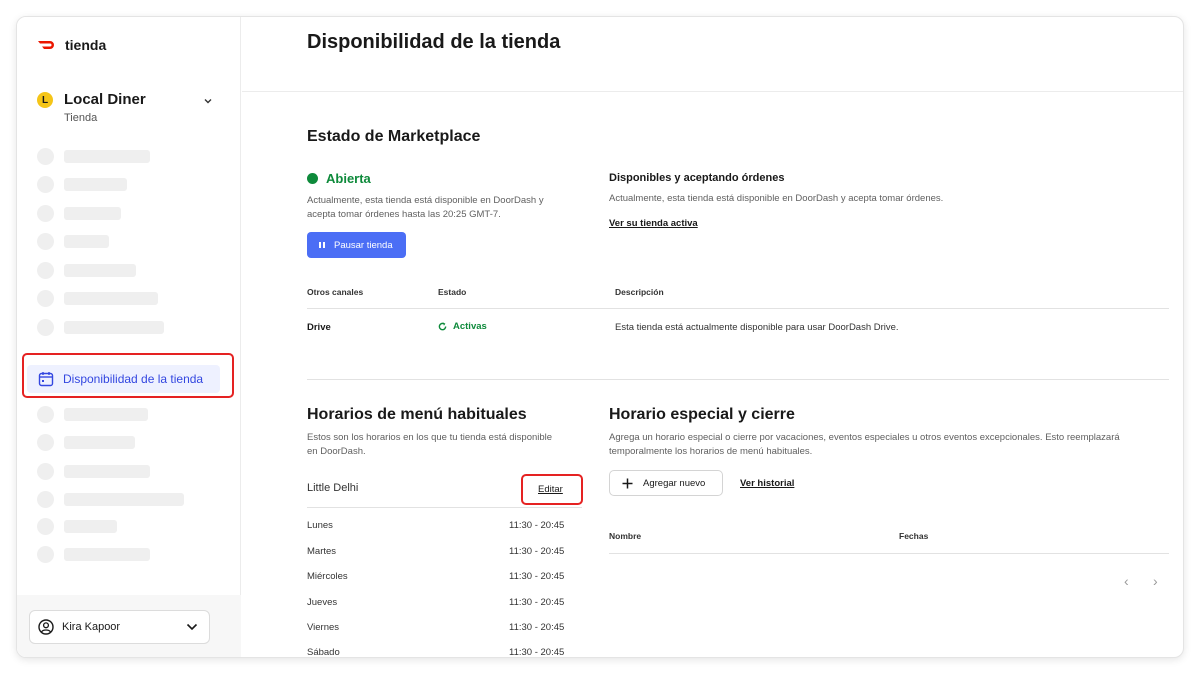  Describe the element at coordinates (702, 414) in the screenshot. I see `special-hours-title: Horario especial y cierre` at that location.